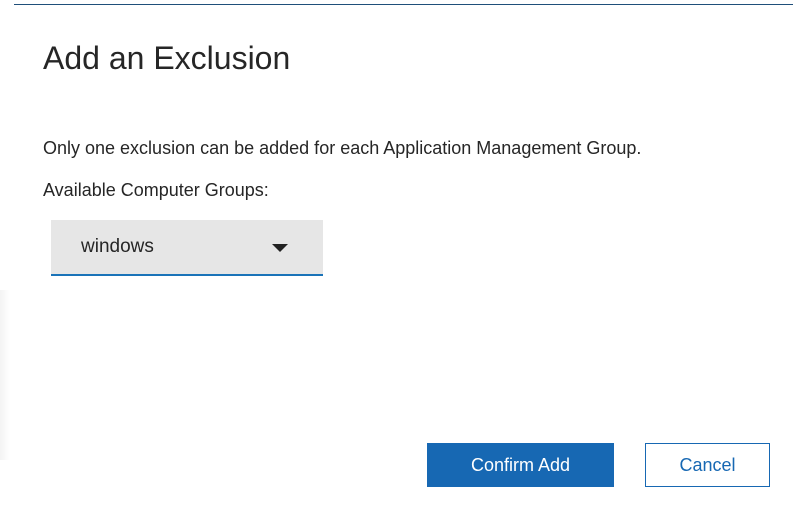 The height and width of the screenshot is (506, 793). What do you see at coordinates (156, 190) in the screenshot?
I see `available-computer-groups-label: Available Computer Groups:` at bounding box center [156, 190].